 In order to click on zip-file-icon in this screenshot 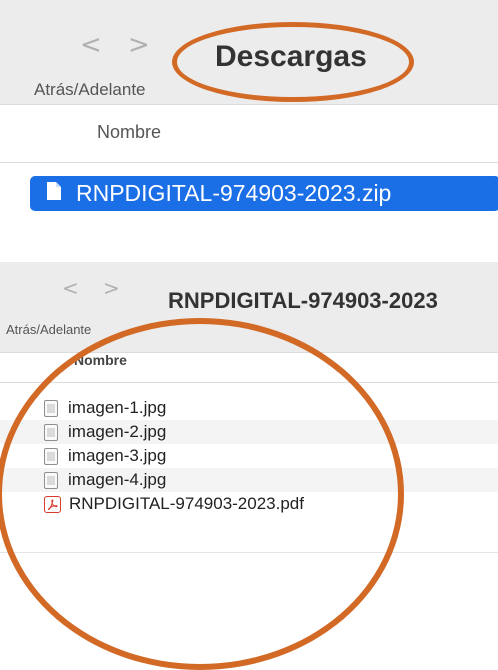, I will do `click(54, 193)`.